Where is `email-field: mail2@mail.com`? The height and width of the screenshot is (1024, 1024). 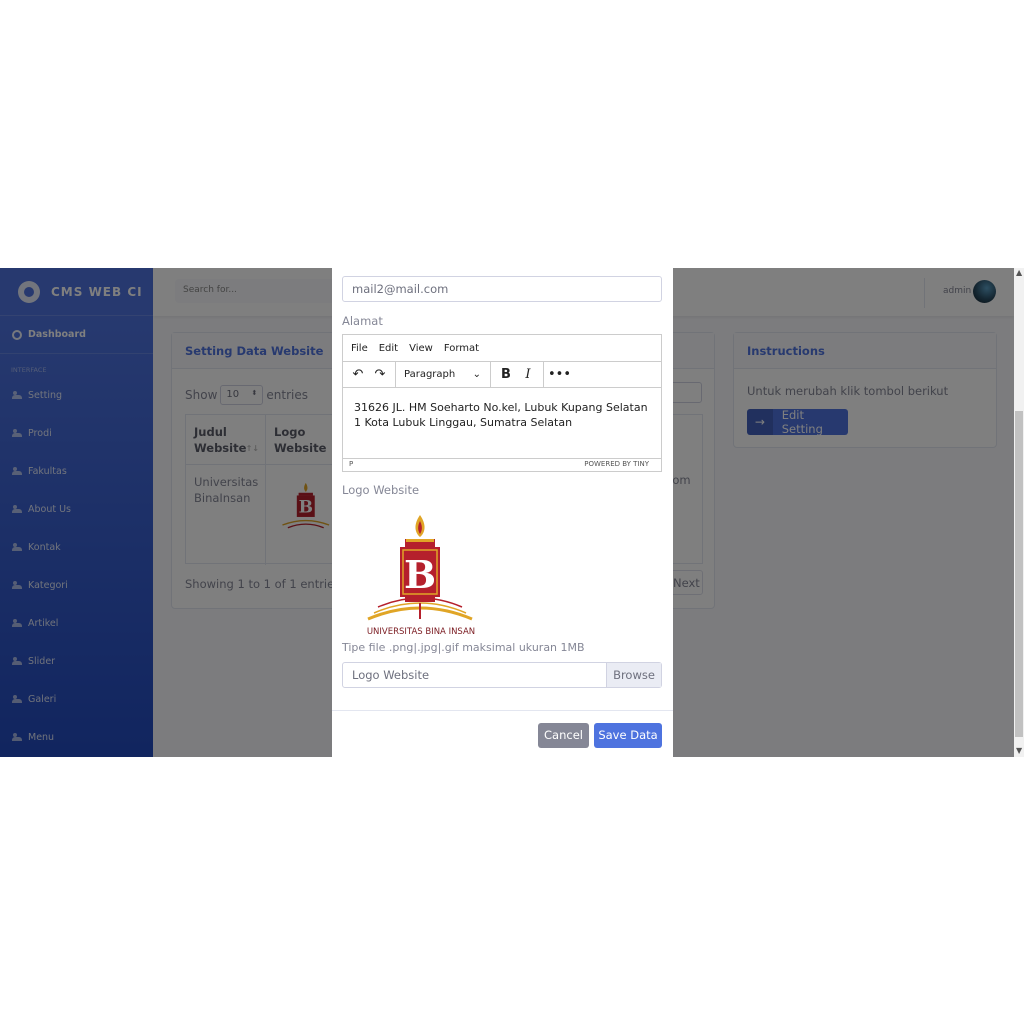
email-field: mail2@mail.com is located at coordinates (502, 289).